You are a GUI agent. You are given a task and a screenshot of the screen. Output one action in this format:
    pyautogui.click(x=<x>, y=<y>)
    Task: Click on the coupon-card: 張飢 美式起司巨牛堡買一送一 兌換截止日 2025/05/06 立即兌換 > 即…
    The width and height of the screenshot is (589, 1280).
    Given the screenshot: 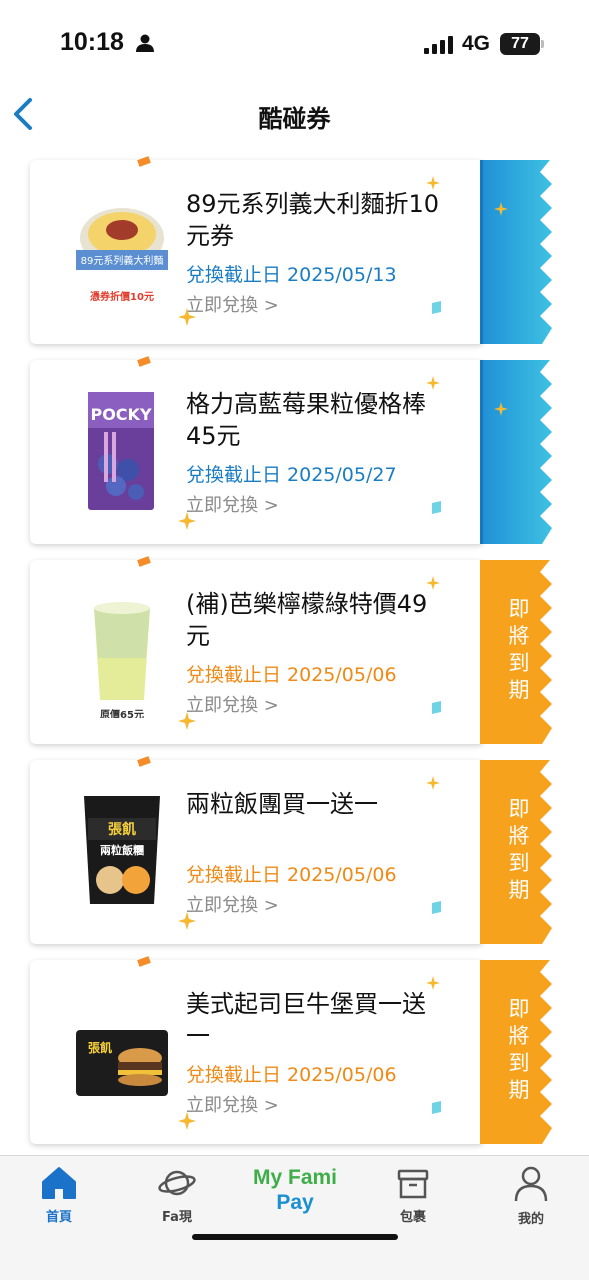 What is the action you would take?
    pyautogui.click(x=294, y=1050)
    